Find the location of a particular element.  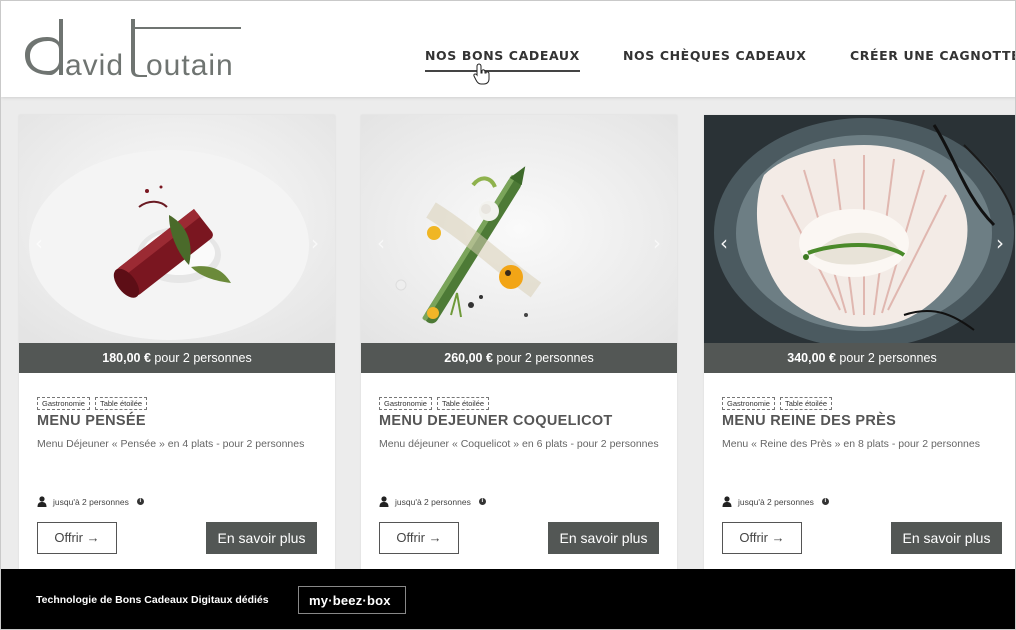

price-bar: 340,00 € pour 2 personnes is located at coordinates (859, 358).